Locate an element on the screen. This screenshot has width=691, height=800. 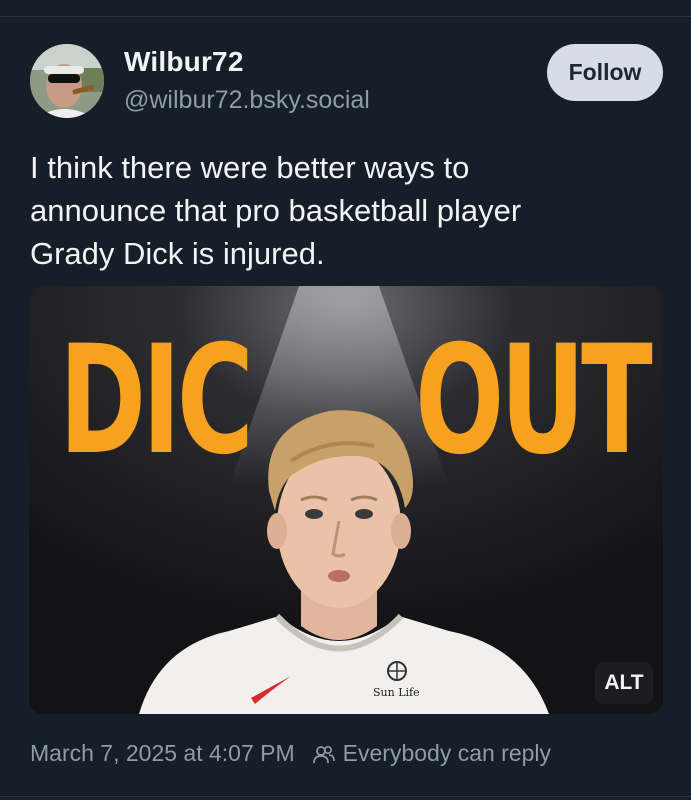
people-icon is located at coordinates (323, 754).